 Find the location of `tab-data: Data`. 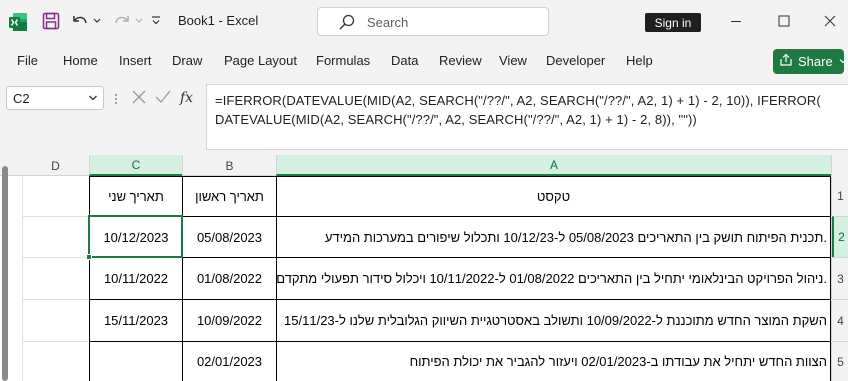

tab-data: Data is located at coordinates (404, 60).